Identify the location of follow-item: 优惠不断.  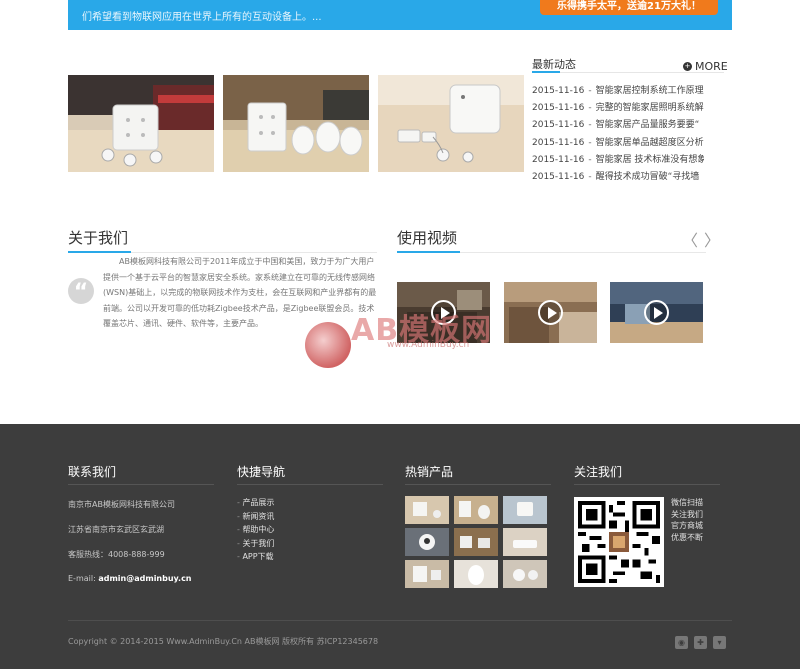
(687, 537).